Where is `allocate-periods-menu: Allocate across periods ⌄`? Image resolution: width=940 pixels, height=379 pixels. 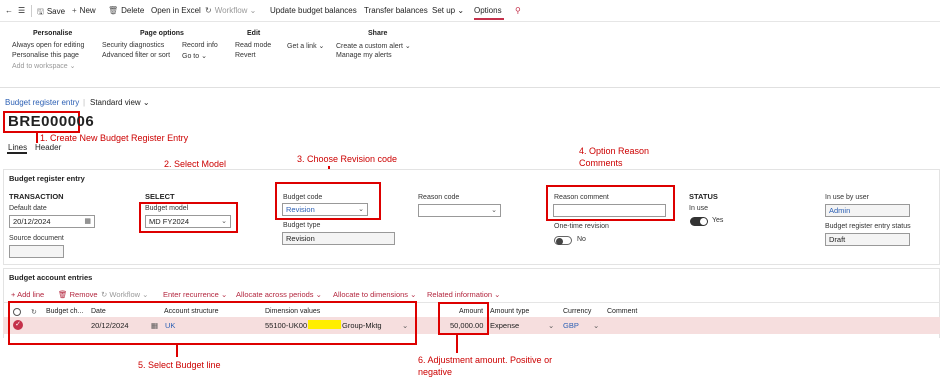 allocate-periods-menu: Allocate across periods ⌄ is located at coordinates (279, 294).